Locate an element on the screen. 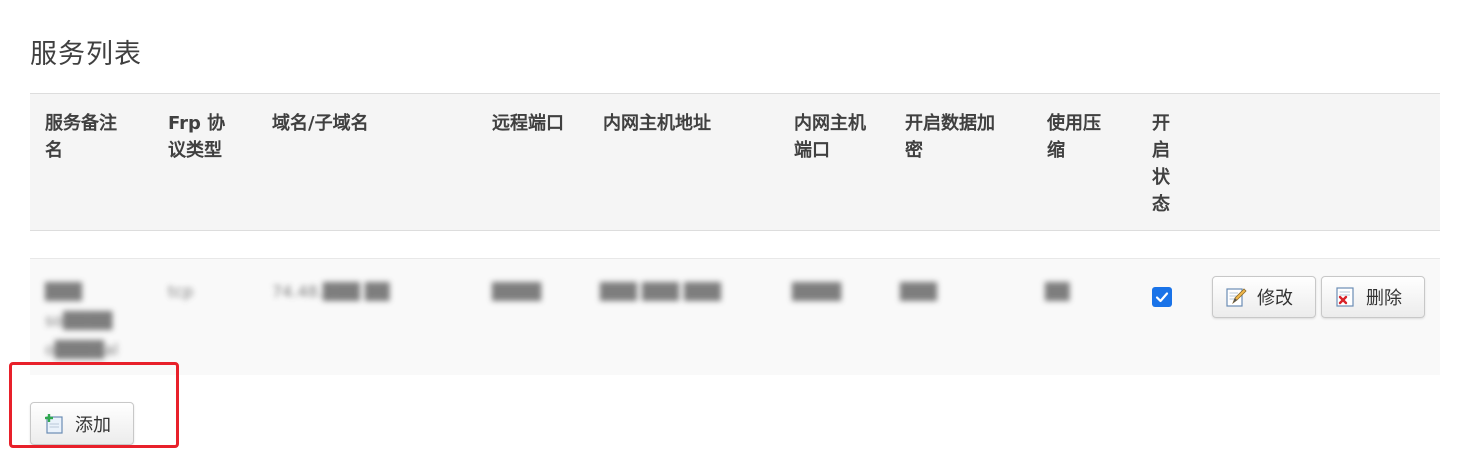 This screenshot has height=459, width=1474. delete-button: 删除 is located at coordinates (1373, 297).